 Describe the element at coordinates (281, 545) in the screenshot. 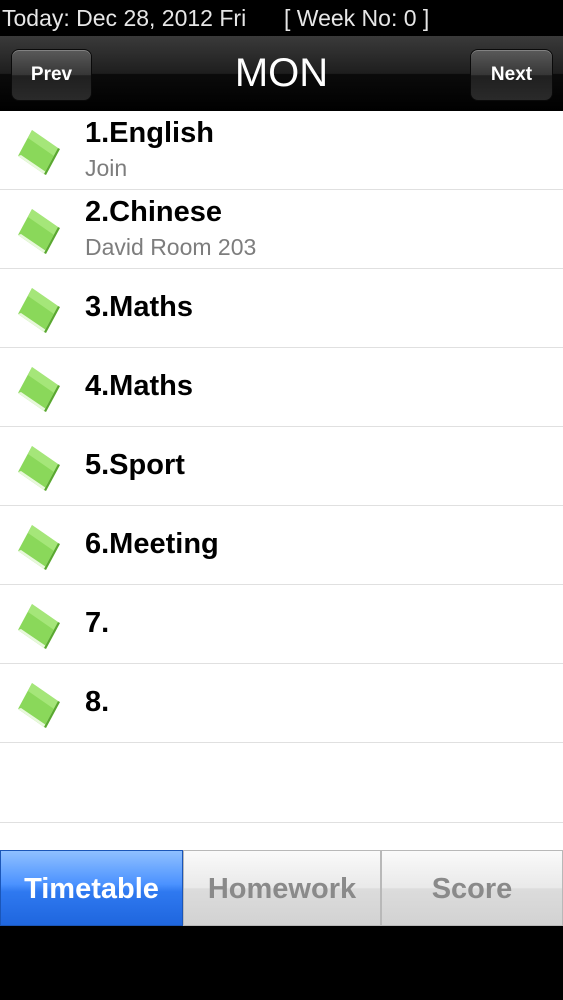

I see `lesson-row: 6.Meeting` at that location.